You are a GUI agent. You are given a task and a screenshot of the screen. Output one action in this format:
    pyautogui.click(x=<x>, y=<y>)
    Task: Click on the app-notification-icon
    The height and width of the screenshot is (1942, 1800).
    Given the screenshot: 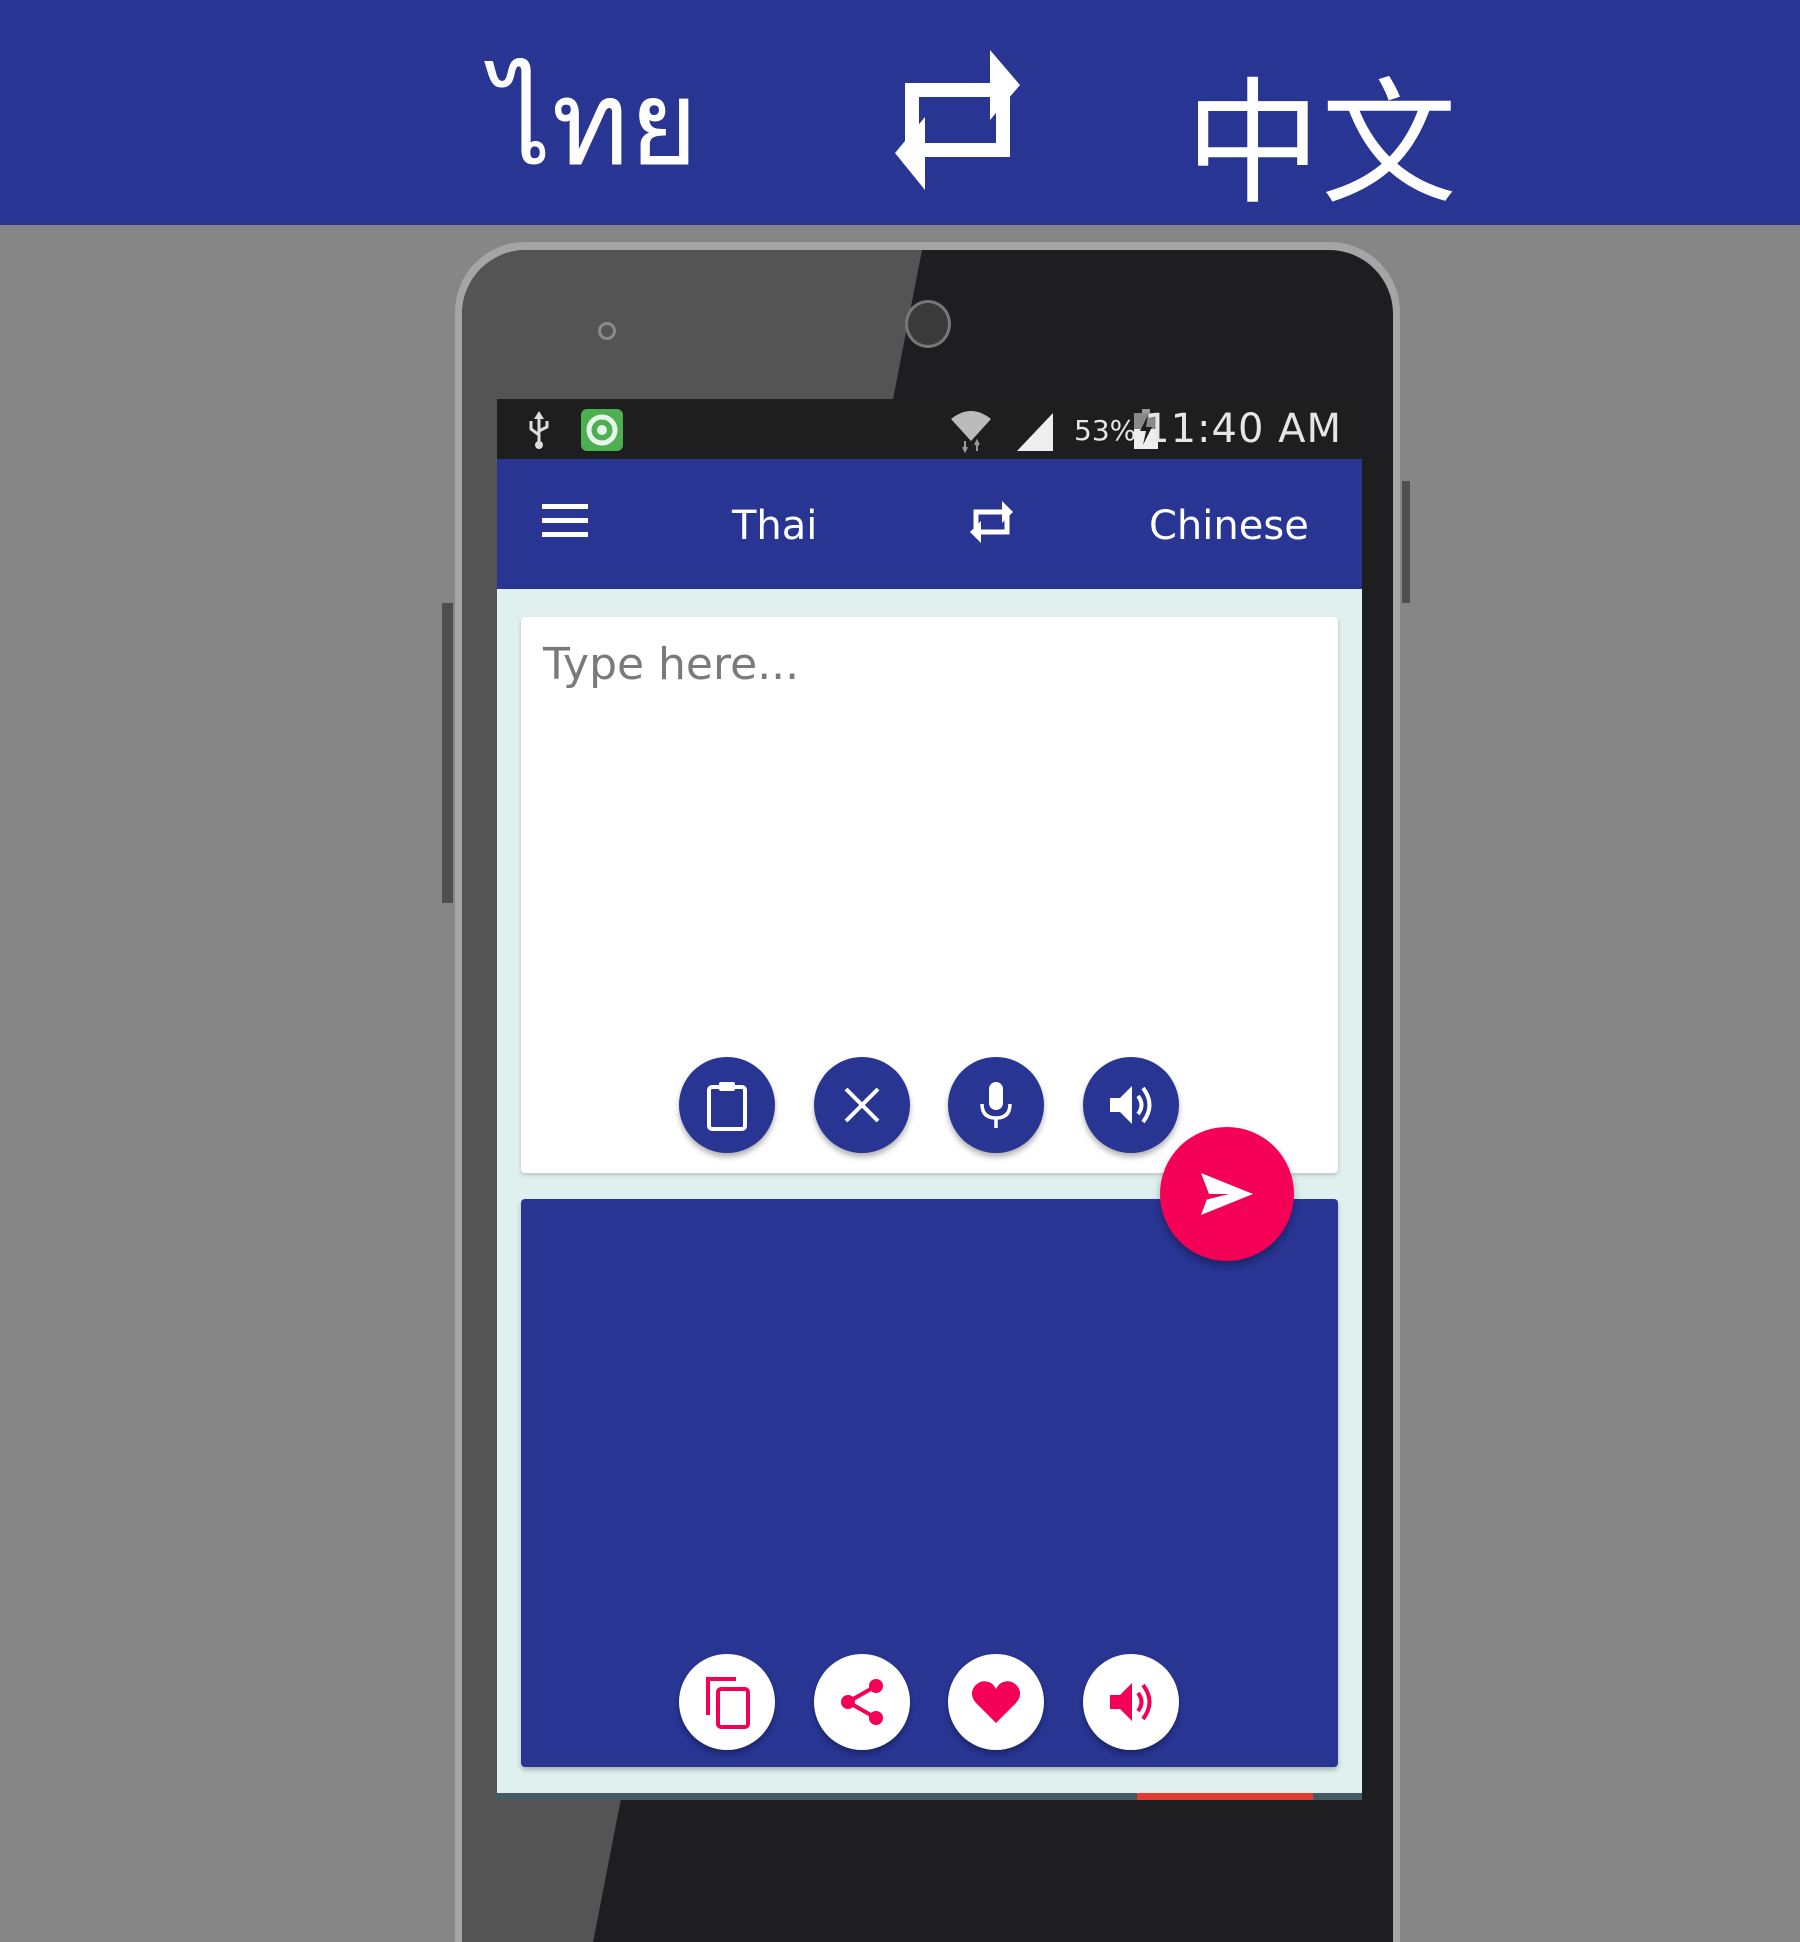 What is the action you would take?
    pyautogui.click(x=602, y=430)
    